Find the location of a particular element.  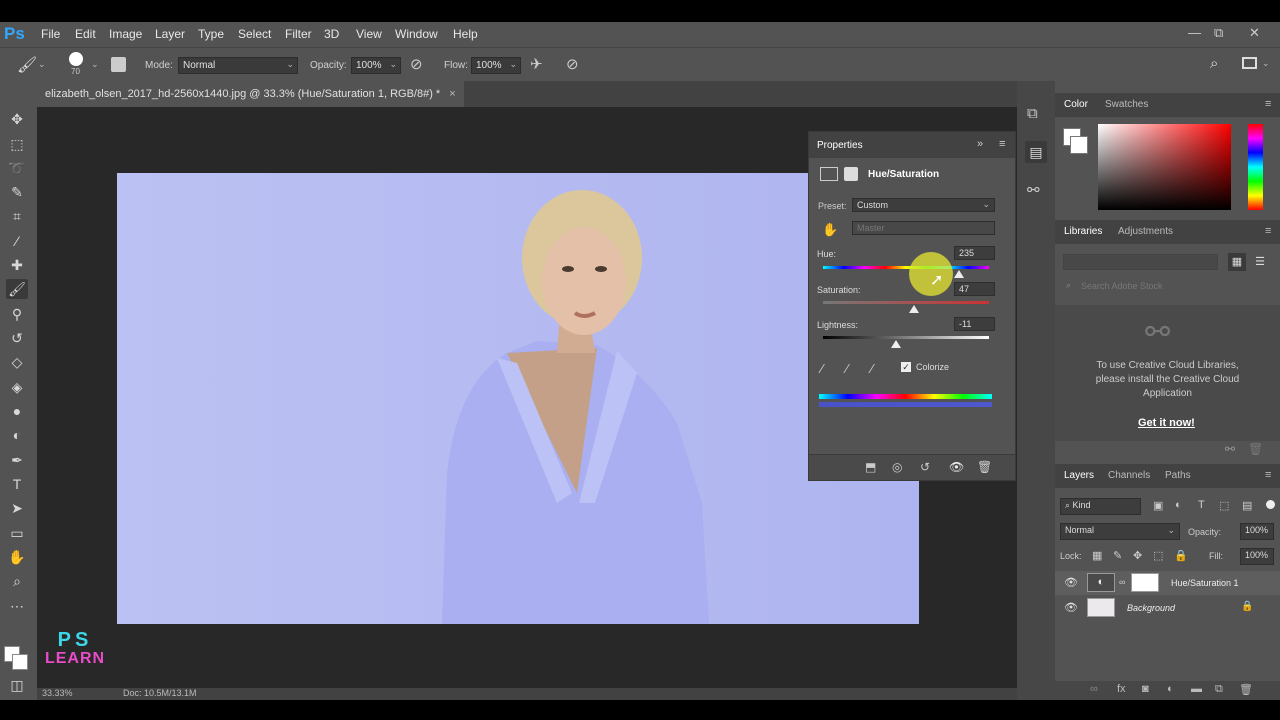

lightness-input: -11 is located at coordinates (974, 324).